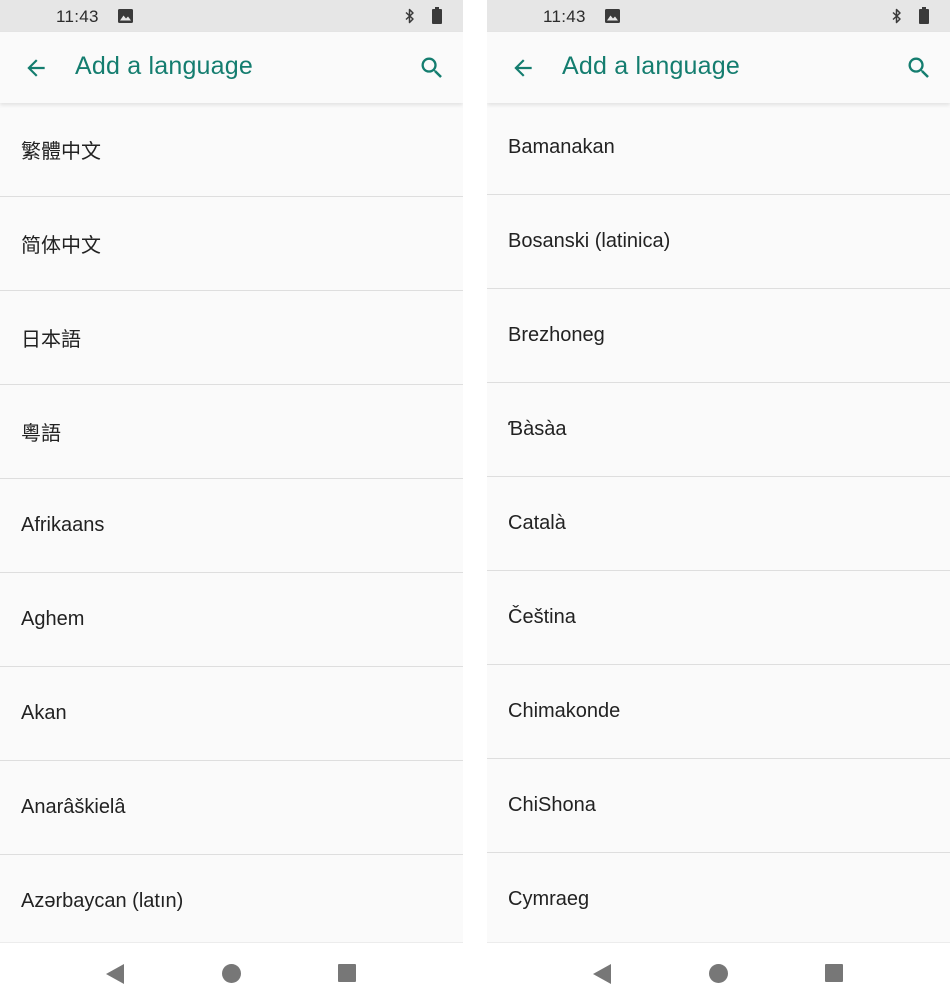 The height and width of the screenshot is (1002, 950). I want to click on language-item: Brezhoneg, so click(718, 336).